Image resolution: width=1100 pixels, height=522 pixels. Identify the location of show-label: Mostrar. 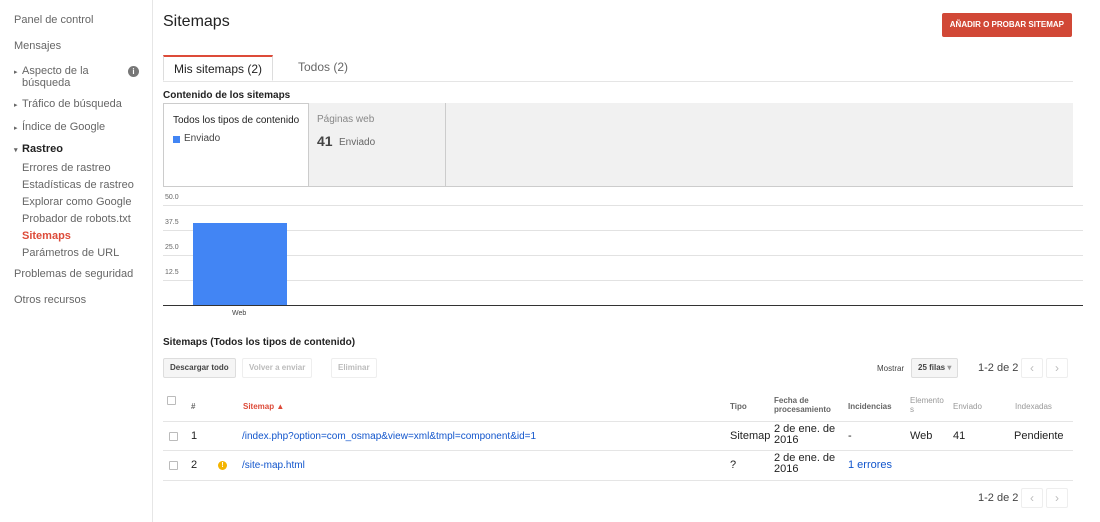
(891, 368).